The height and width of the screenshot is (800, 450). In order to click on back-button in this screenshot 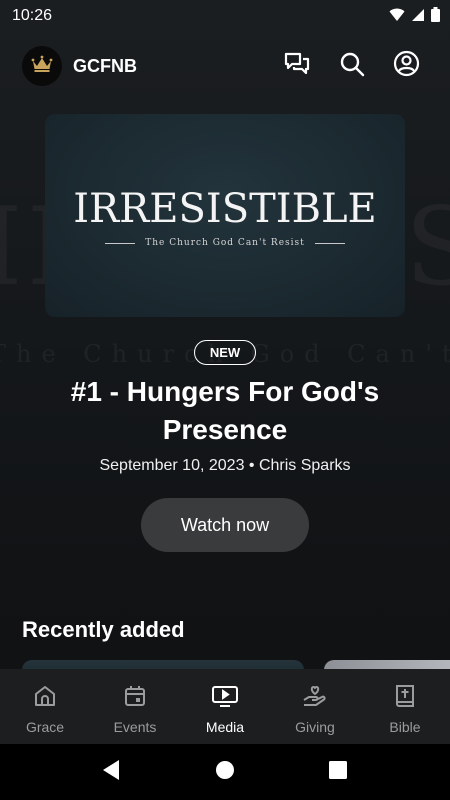, I will do `click(111, 772)`.